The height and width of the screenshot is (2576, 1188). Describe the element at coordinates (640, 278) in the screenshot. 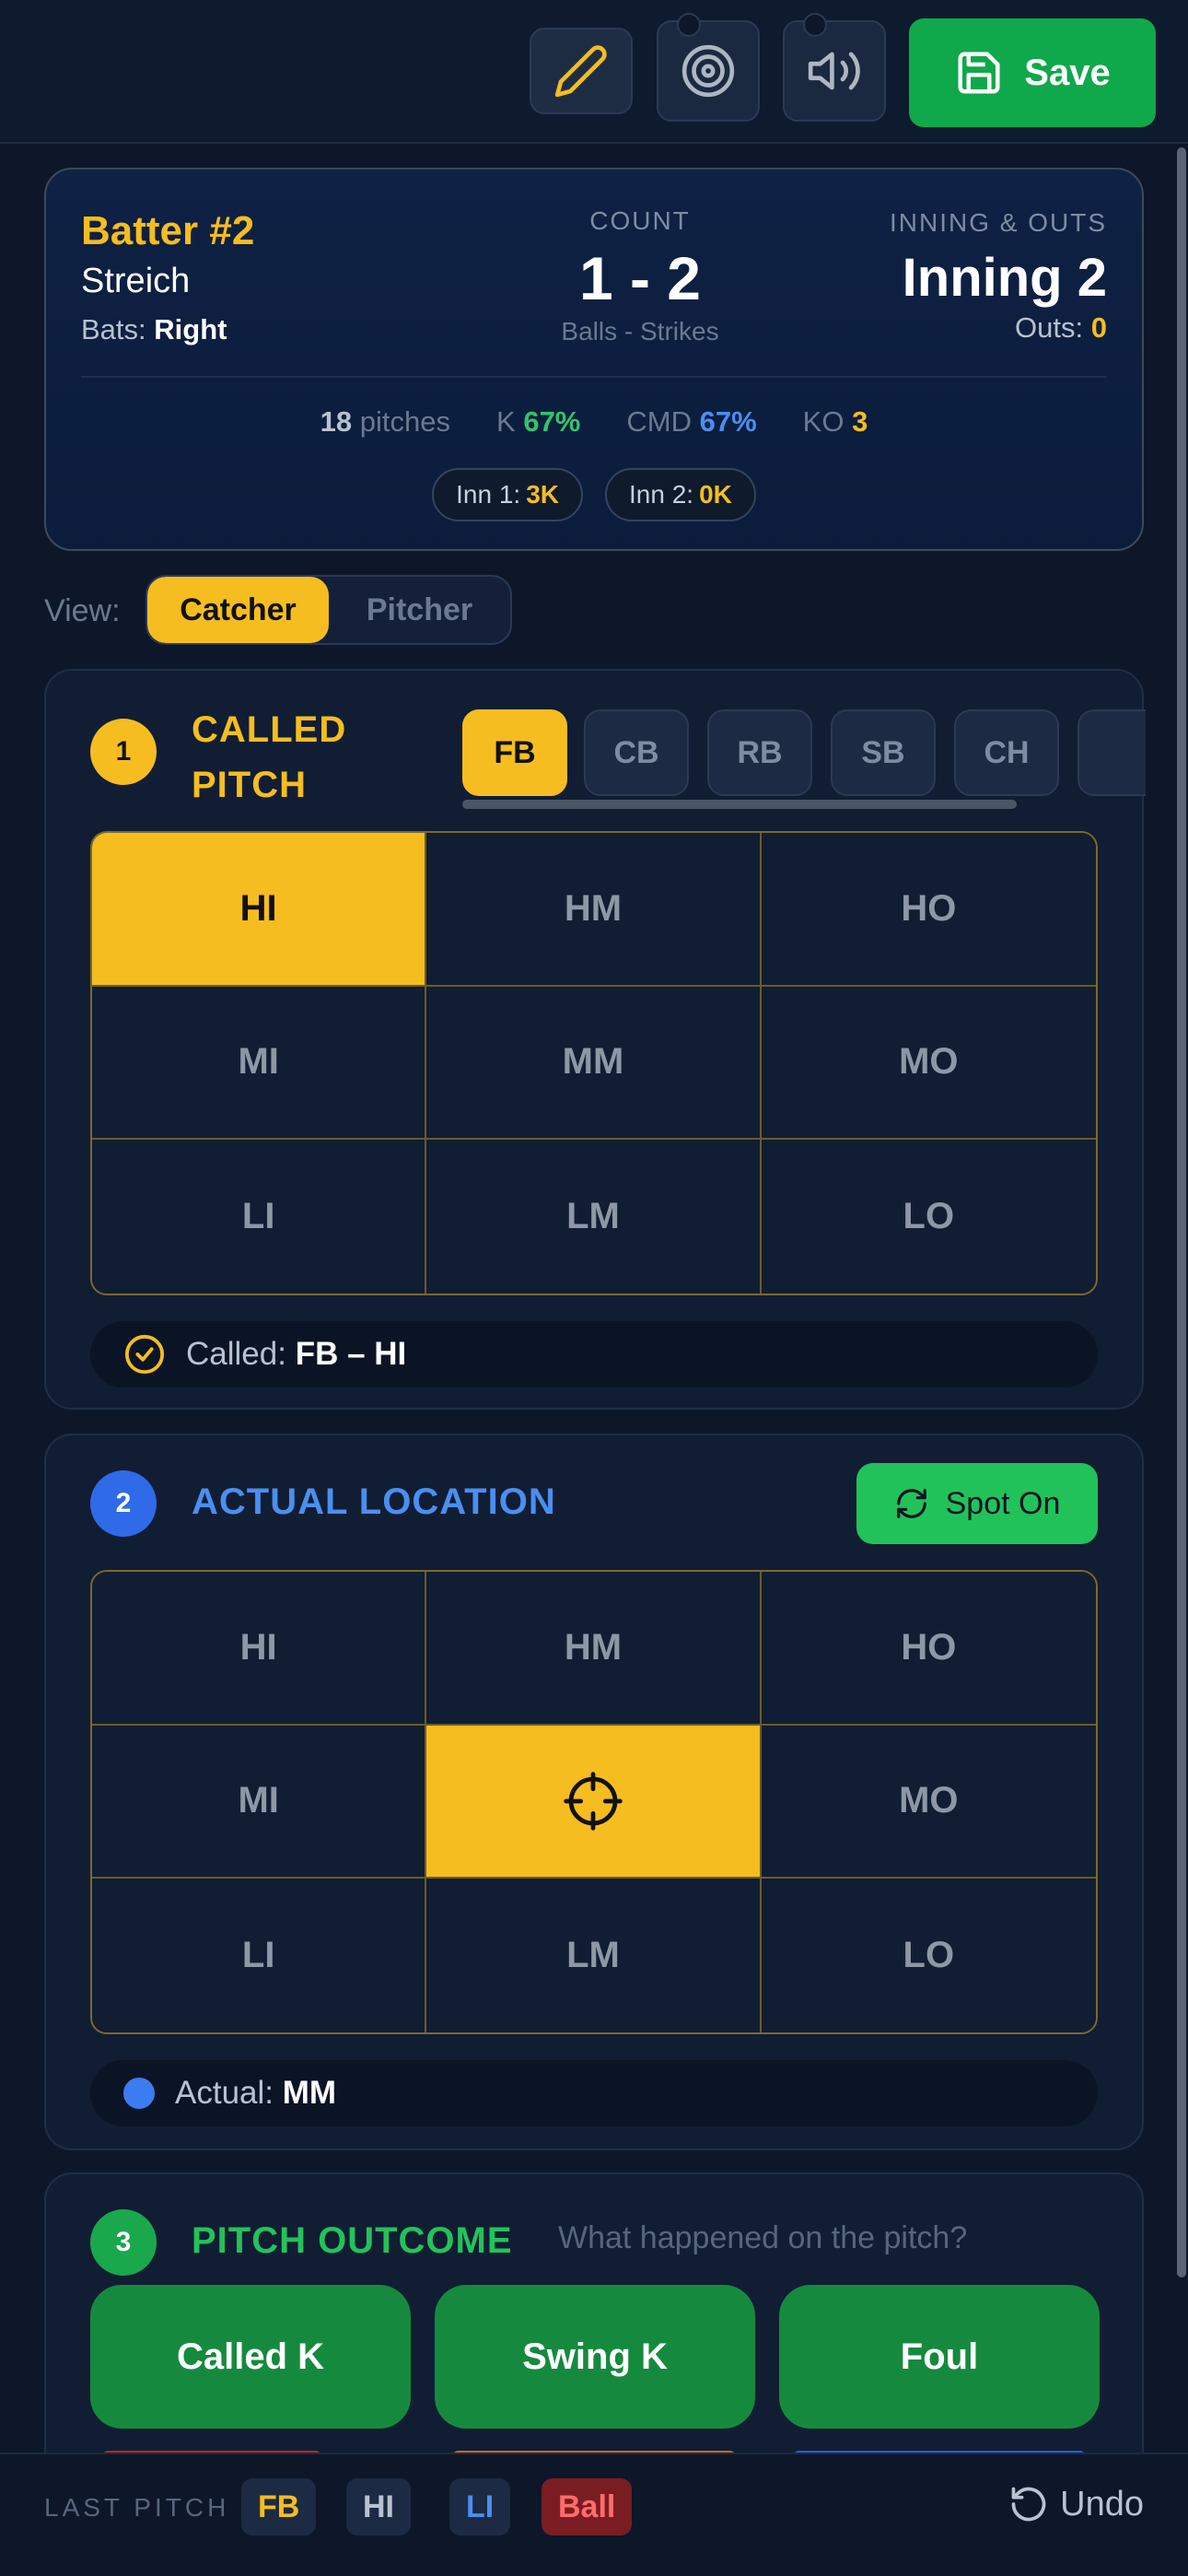

I see `count-value: 1 - 2` at that location.